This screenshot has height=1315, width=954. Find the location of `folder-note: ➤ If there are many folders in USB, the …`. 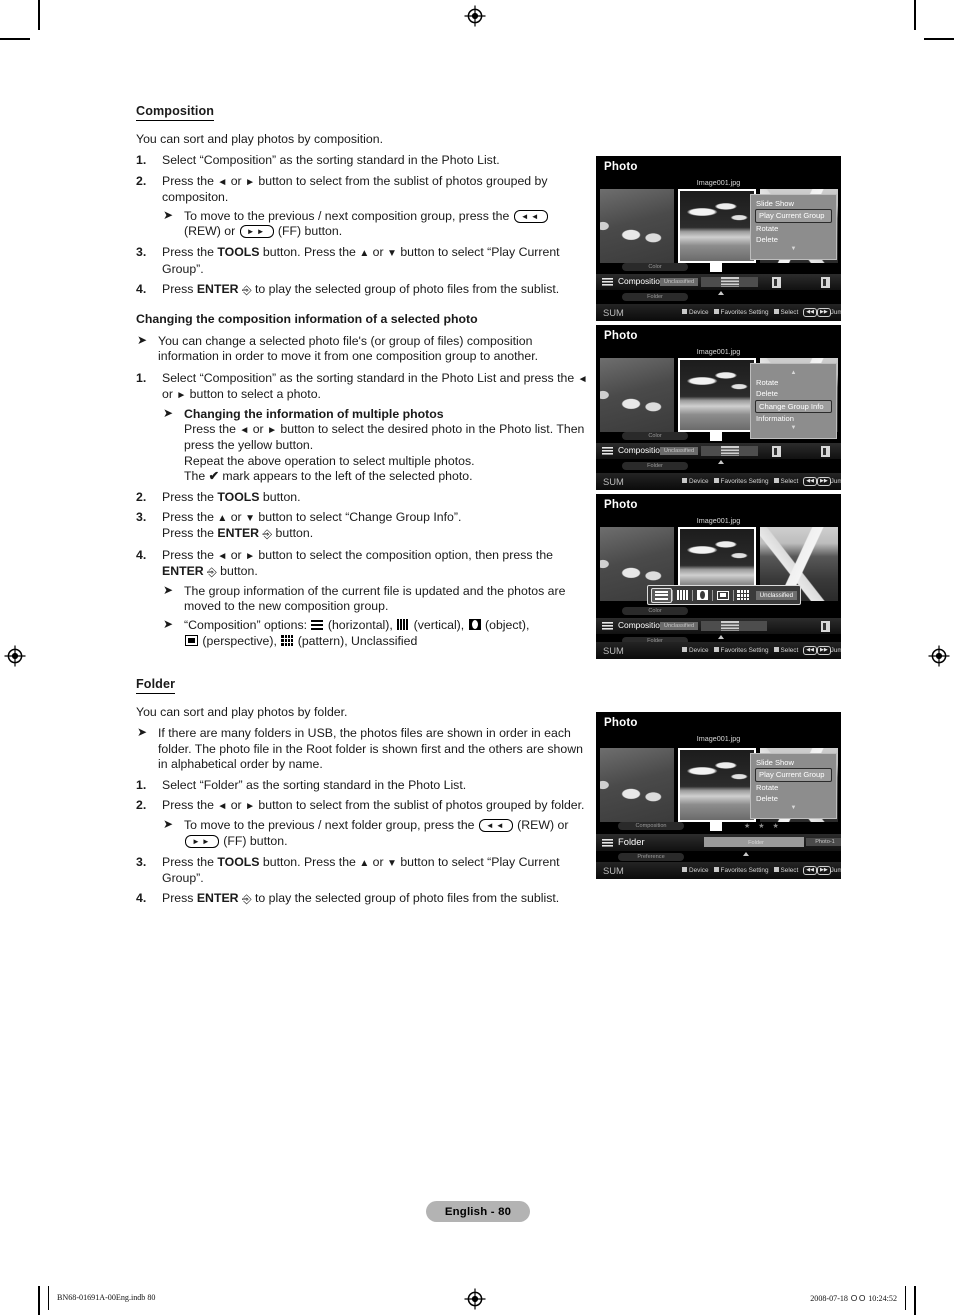

folder-note: ➤ If there are many folders in USB, the … is located at coordinates (362, 748).